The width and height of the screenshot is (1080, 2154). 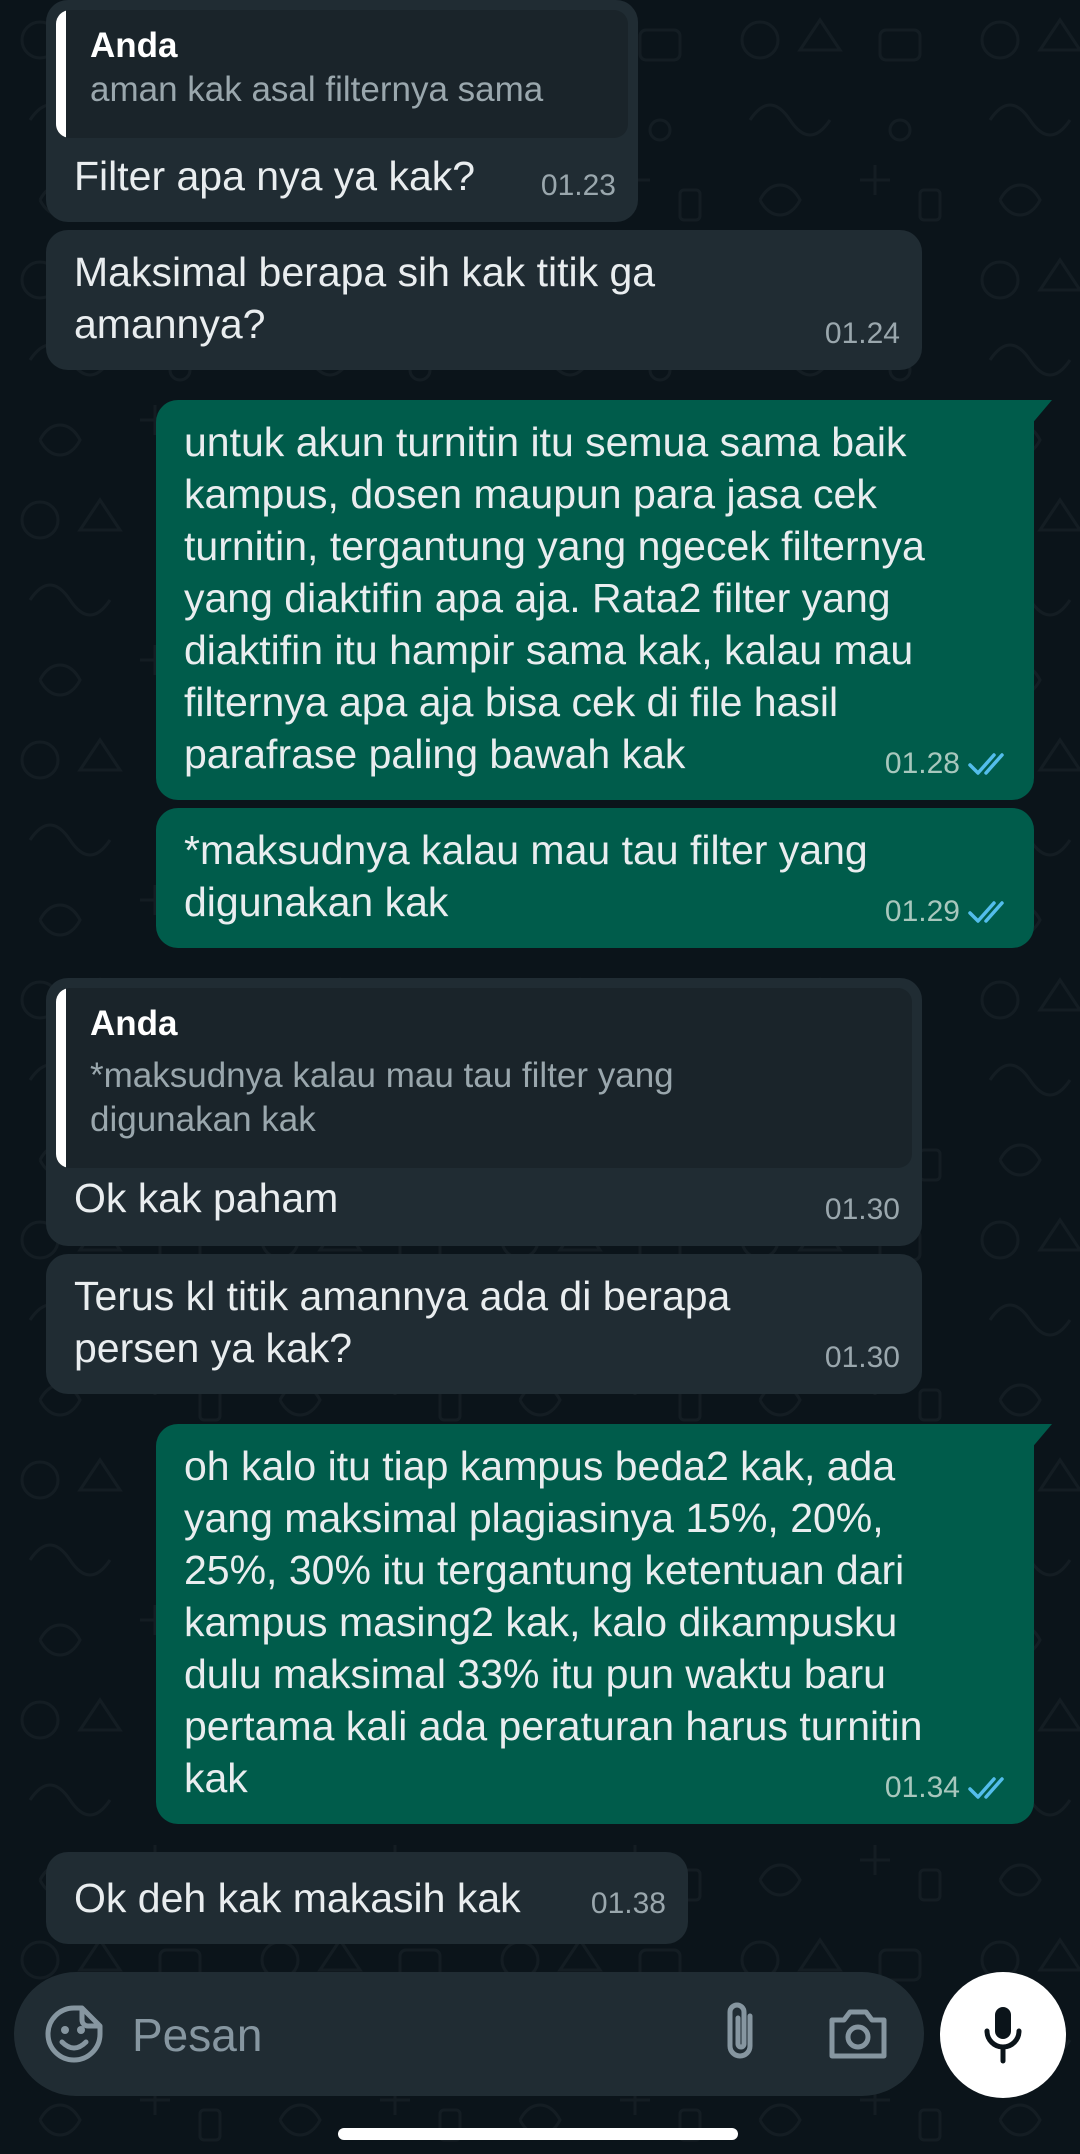 I want to click on message-bubble-incoming: Ok deh kak makasih kak 01.38, so click(x=367, y=1898).